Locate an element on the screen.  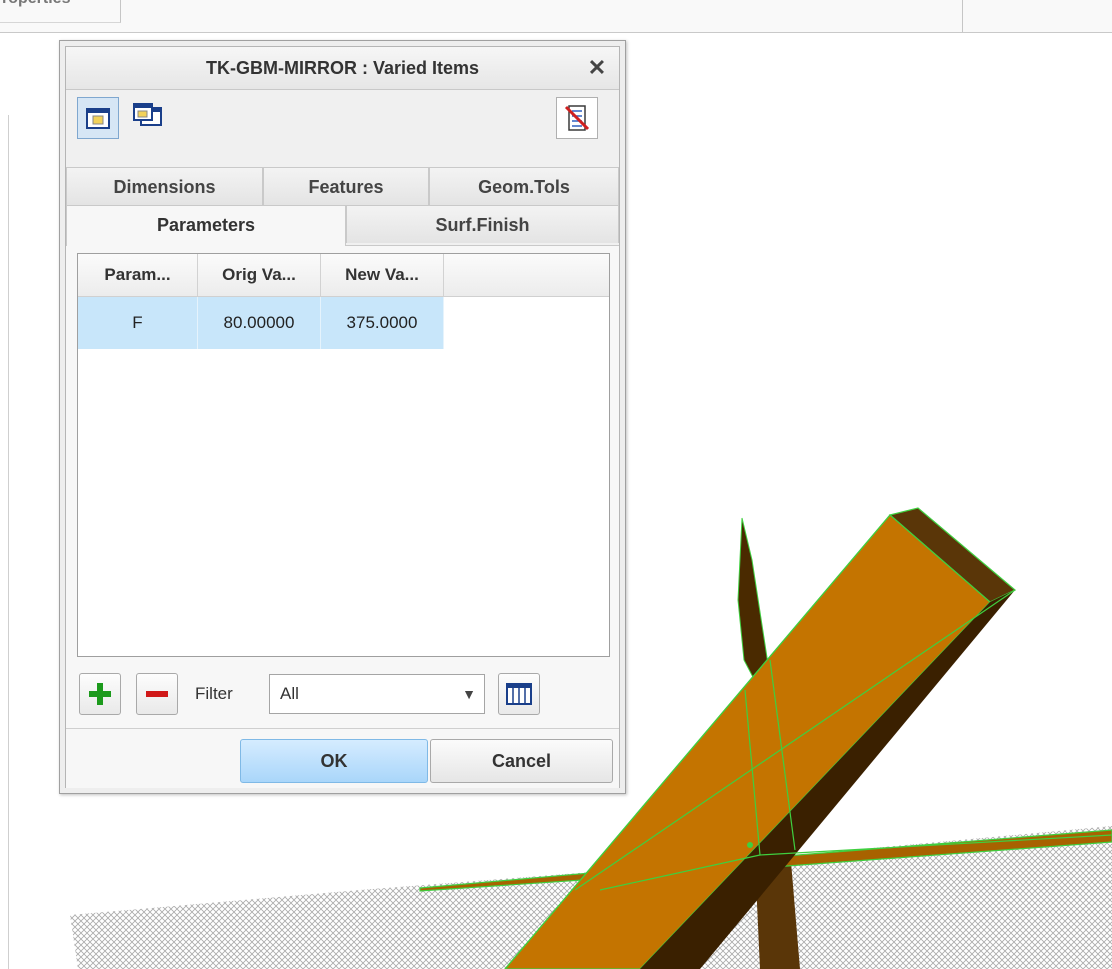
table-columns-icon is located at coordinates (519, 694).